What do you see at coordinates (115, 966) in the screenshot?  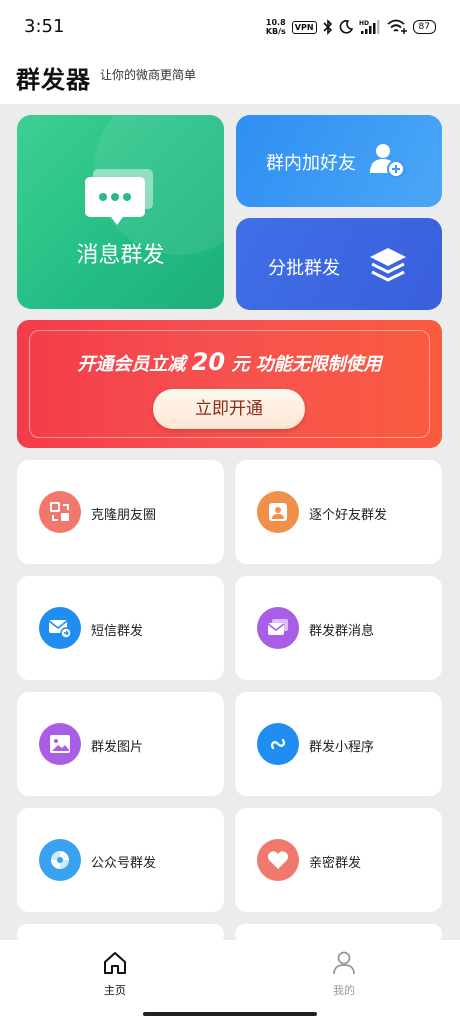 I see `home-icon` at bounding box center [115, 966].